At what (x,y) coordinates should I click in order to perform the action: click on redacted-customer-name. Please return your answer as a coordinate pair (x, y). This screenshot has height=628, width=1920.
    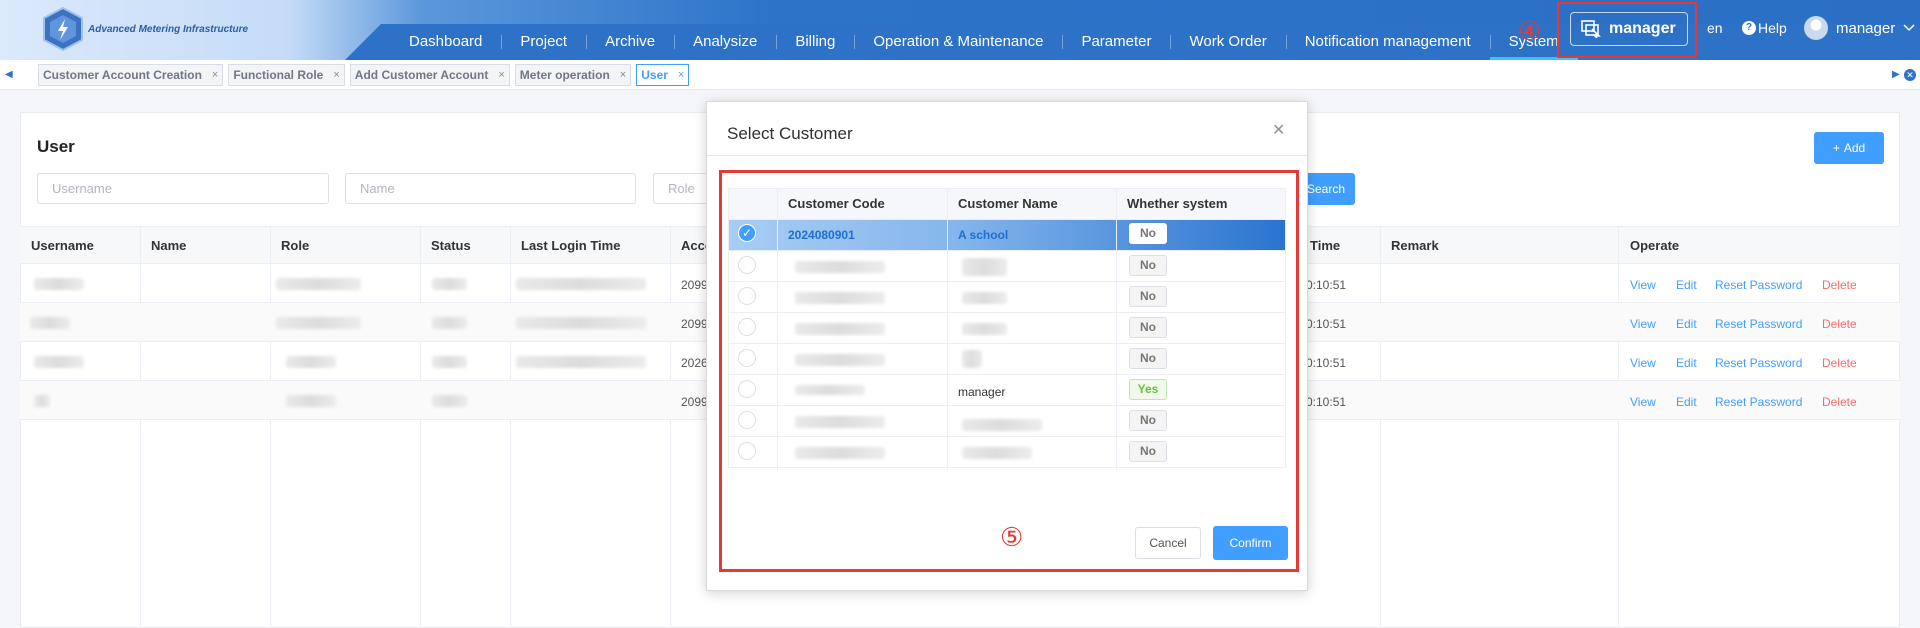
    Looking at the image, I should click on (984, 329).